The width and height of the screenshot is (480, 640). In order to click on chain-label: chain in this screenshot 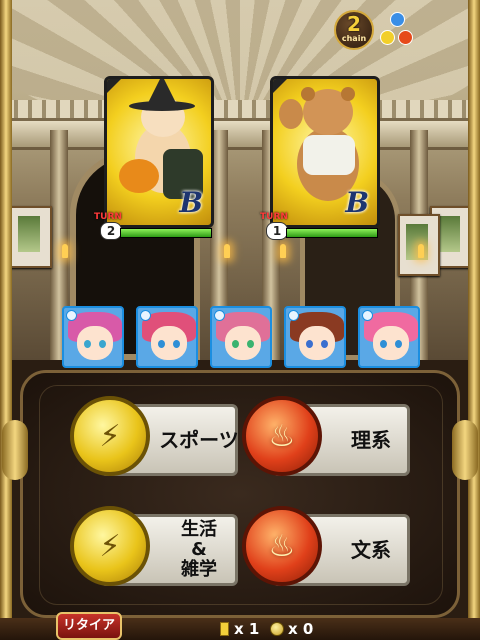, I will do `click(354, 38)`.